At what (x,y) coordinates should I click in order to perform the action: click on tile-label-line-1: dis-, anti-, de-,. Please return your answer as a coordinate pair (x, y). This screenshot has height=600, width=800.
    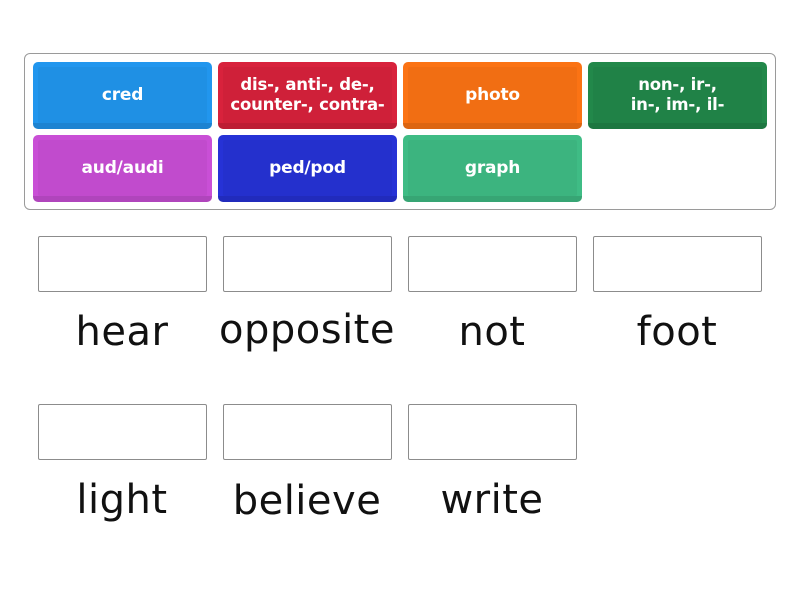
    Looking at the image, I should click on (307, 84).